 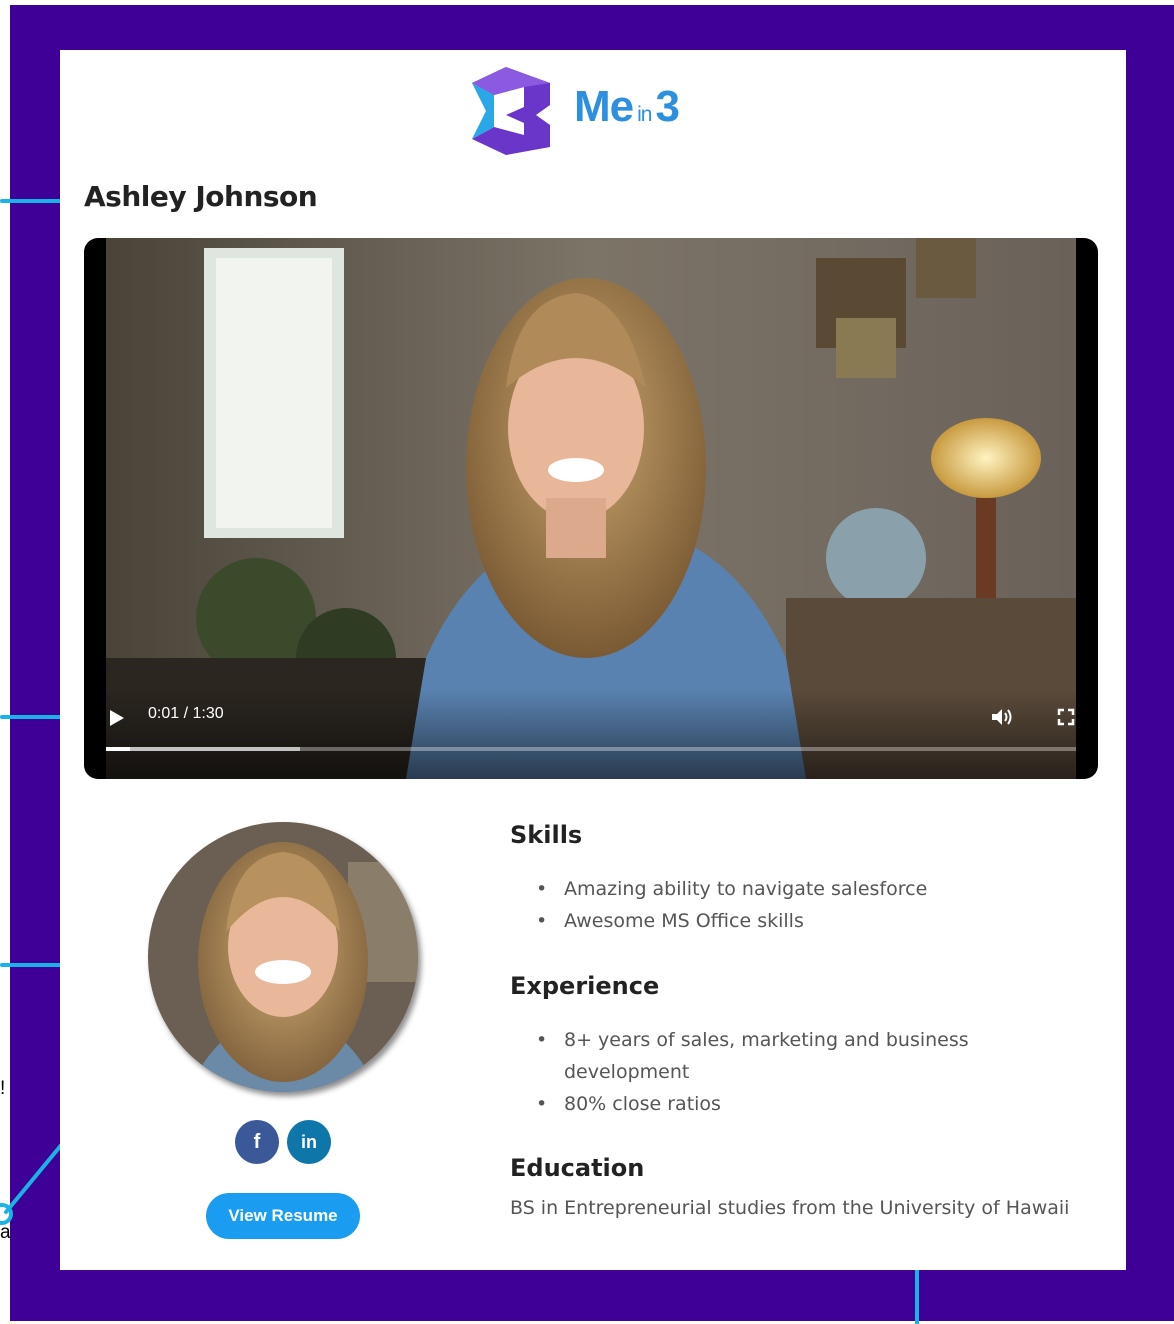 I want to click on avatar, so click(x=283, y=957).